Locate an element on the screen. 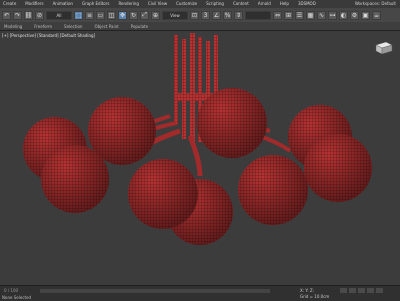 The image size is (400, 301). pivot-icon: ⊡ is located at coordinates (194, 15).